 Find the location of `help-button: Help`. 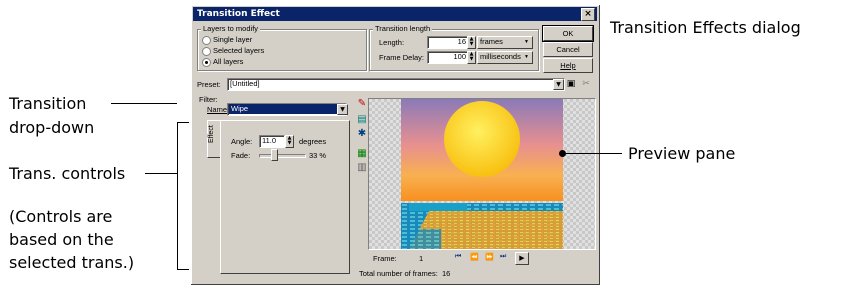

help-button: Help is located at coordinates (568, 65).